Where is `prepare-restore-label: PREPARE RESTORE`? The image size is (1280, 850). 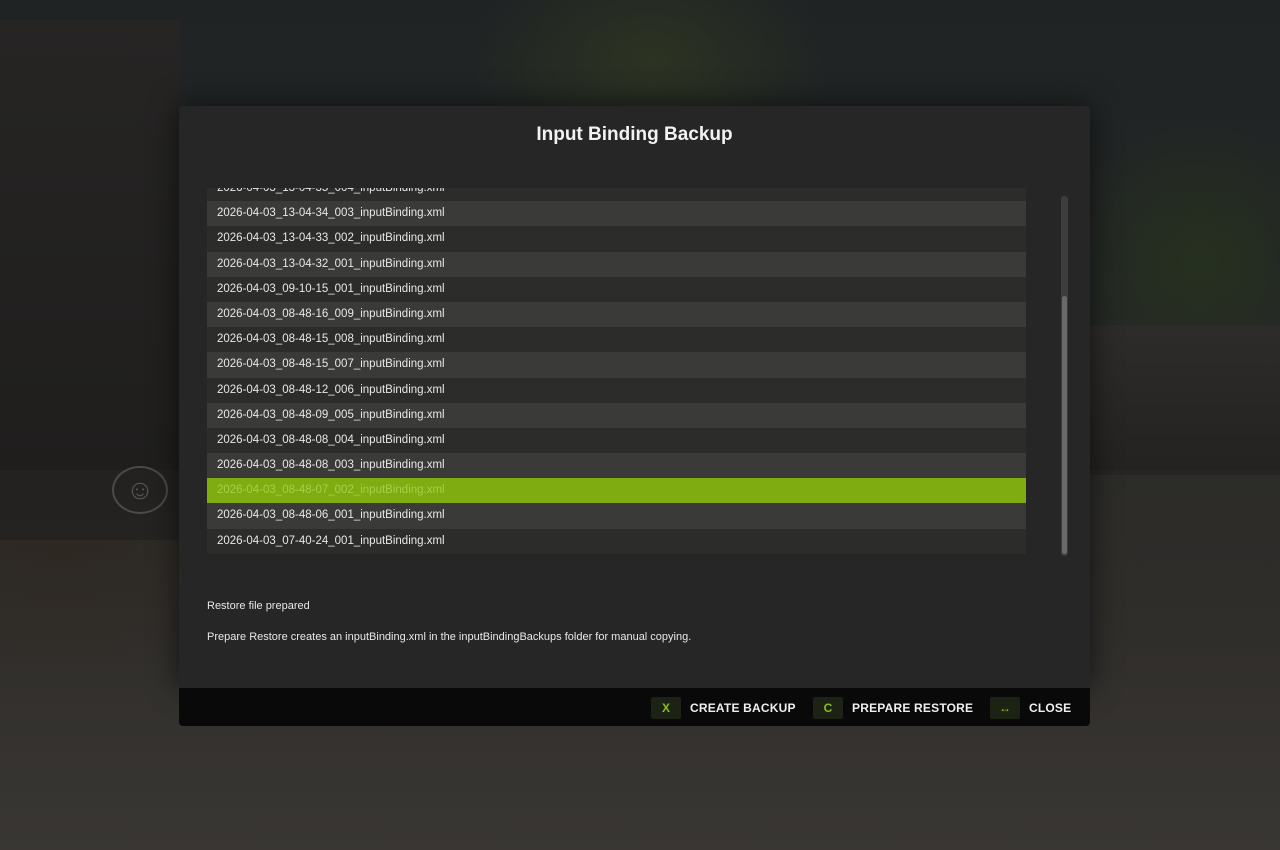
prepare-restore-label: PREPARE RESTORE is located at coordinates (913, 708).